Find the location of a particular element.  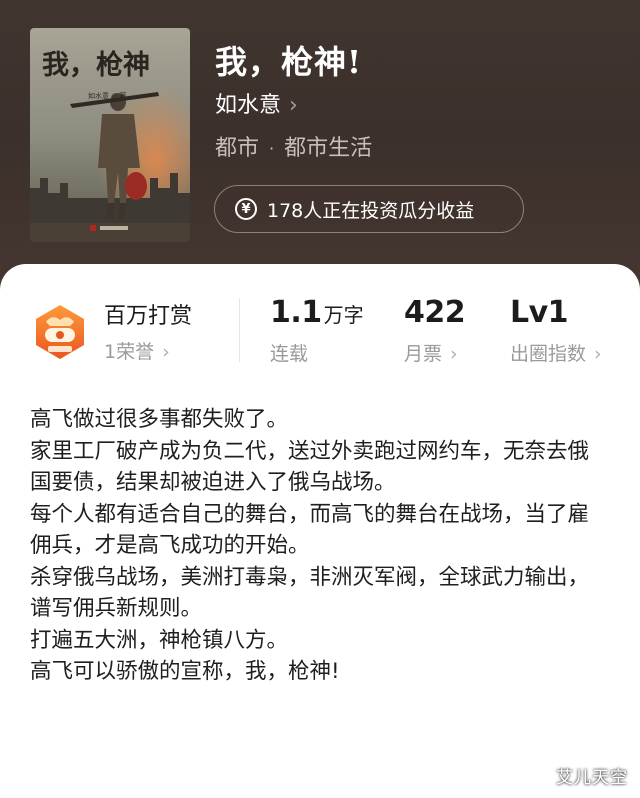

words-label: 连载 is located at coordinates (289, 354).